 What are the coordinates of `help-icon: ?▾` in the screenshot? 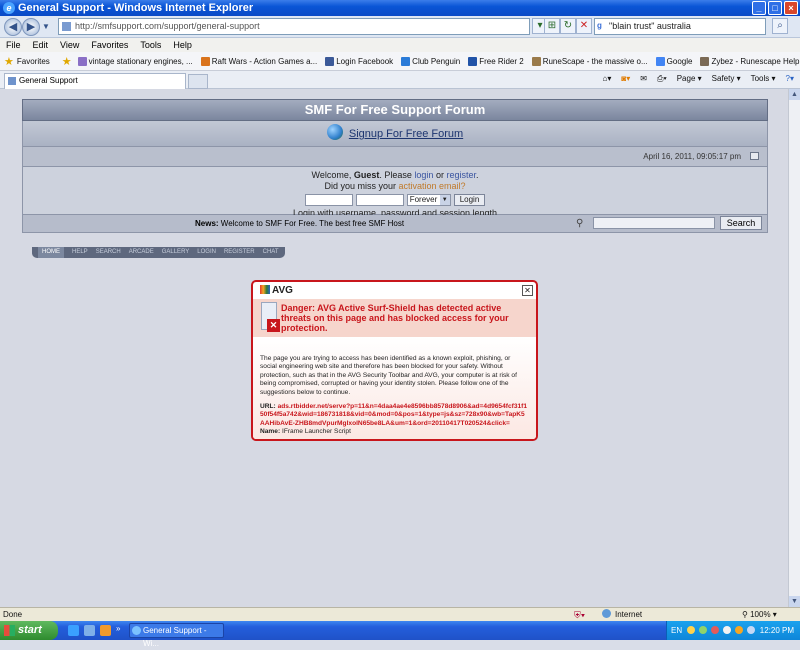 It's located at (790, 79).